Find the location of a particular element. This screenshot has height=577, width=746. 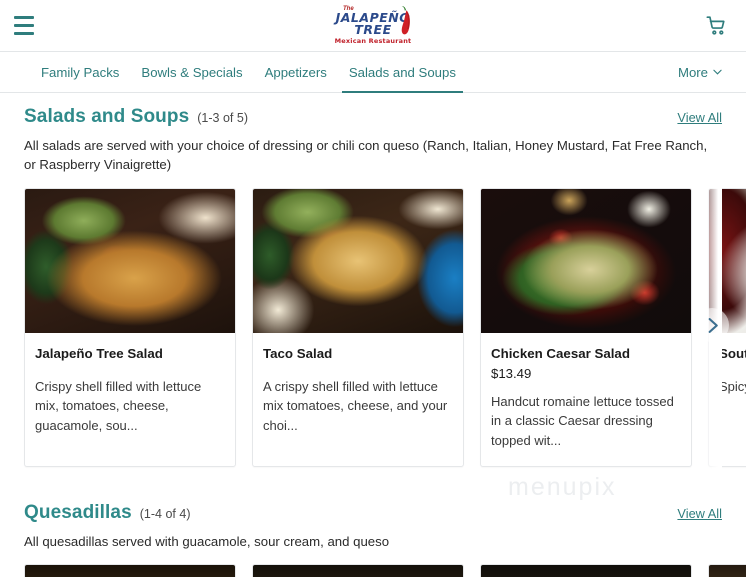

menu-item-title: Jalapeño Tree Salad is located at coordinates (99, 354).